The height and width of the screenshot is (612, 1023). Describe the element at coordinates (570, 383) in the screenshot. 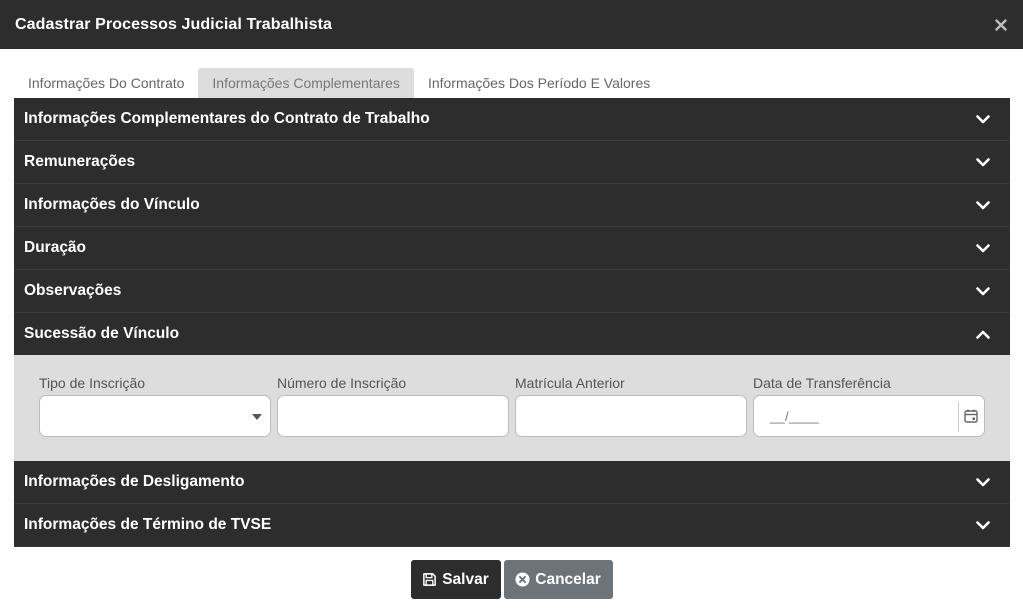

I see `matricula-anterior-label: Matrícula Anterior` at that location.